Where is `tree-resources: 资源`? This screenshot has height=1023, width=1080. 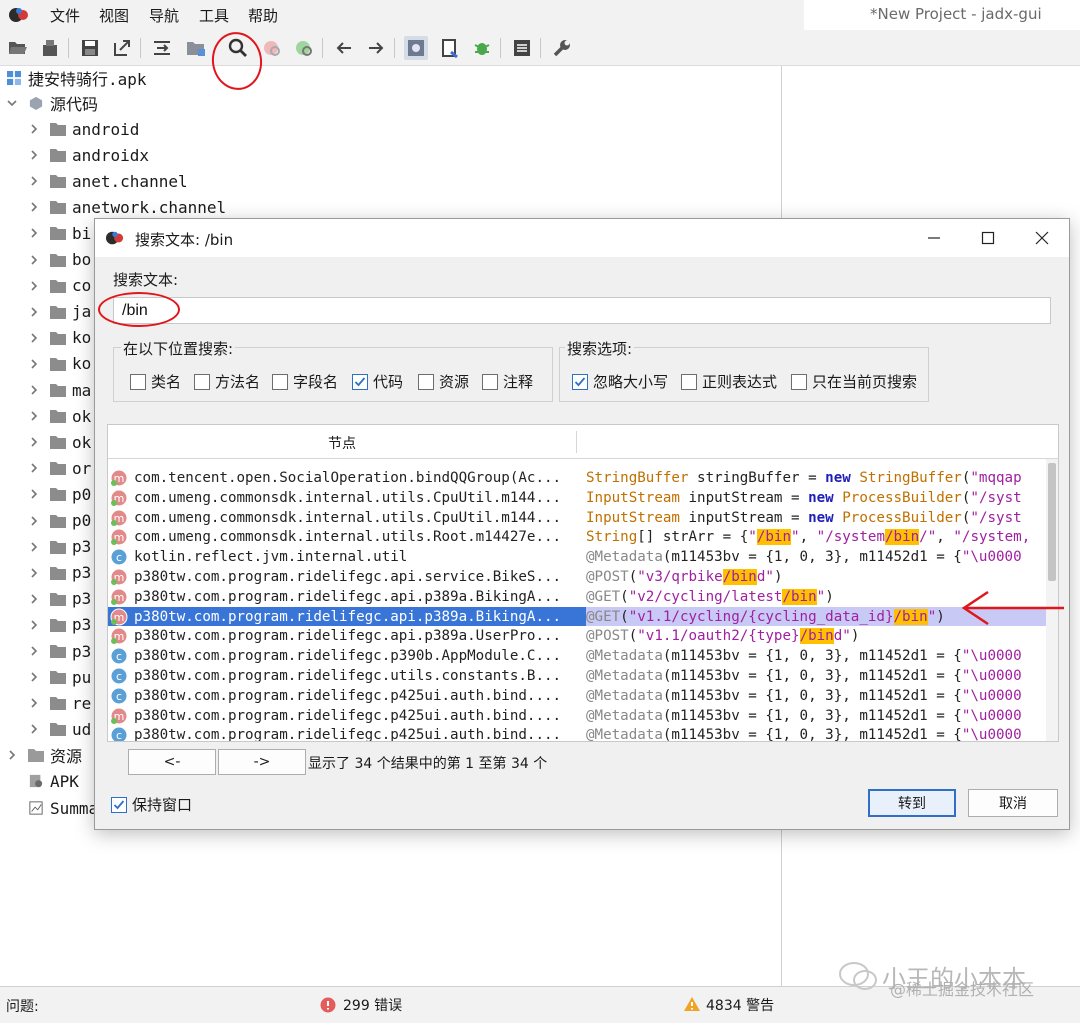
tree-resources: 资源 is located at coordinates (44, 755).